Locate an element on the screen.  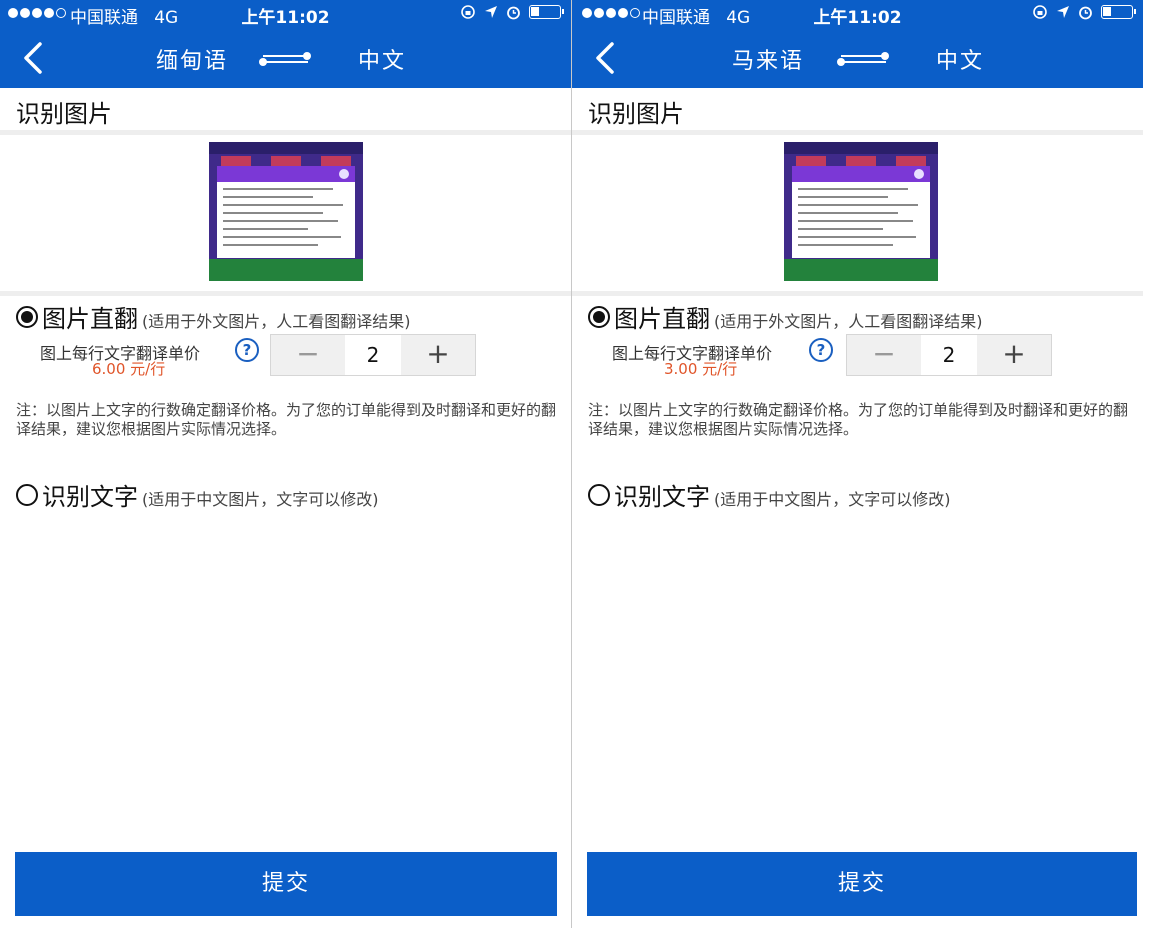
source-language-button: 马来语 is located at coordinates (768, 59).